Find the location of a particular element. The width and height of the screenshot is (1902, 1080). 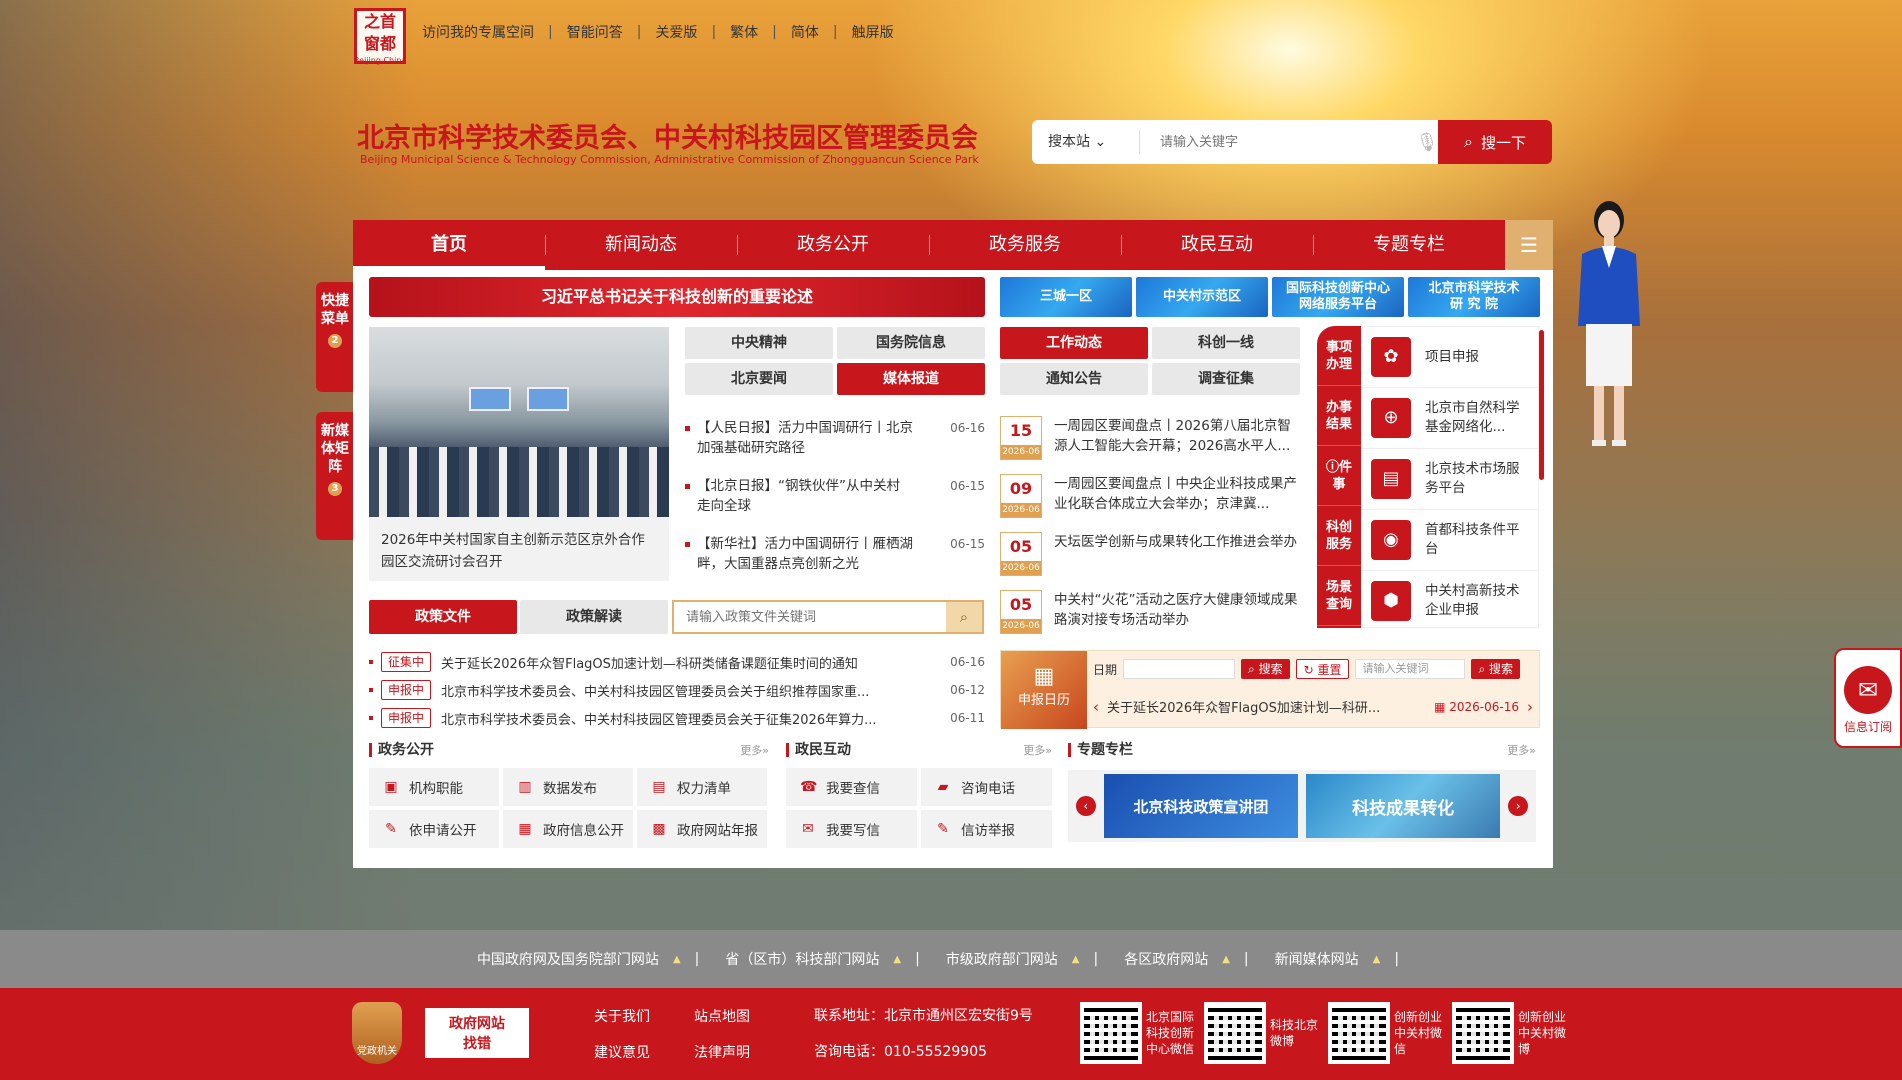

xi-innovation-banner: 习近平总书记关于科技创新的重要论述 is located at coordinates (677, 297).